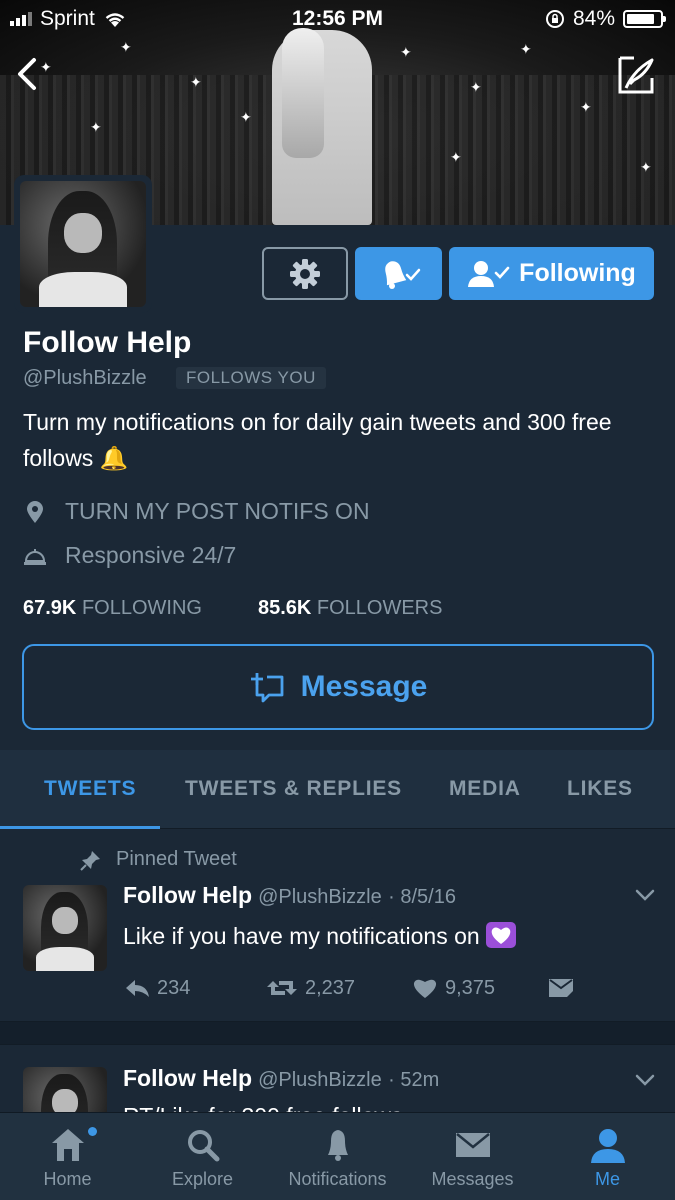  I want to click on message-button: Message, so click(338, 687).